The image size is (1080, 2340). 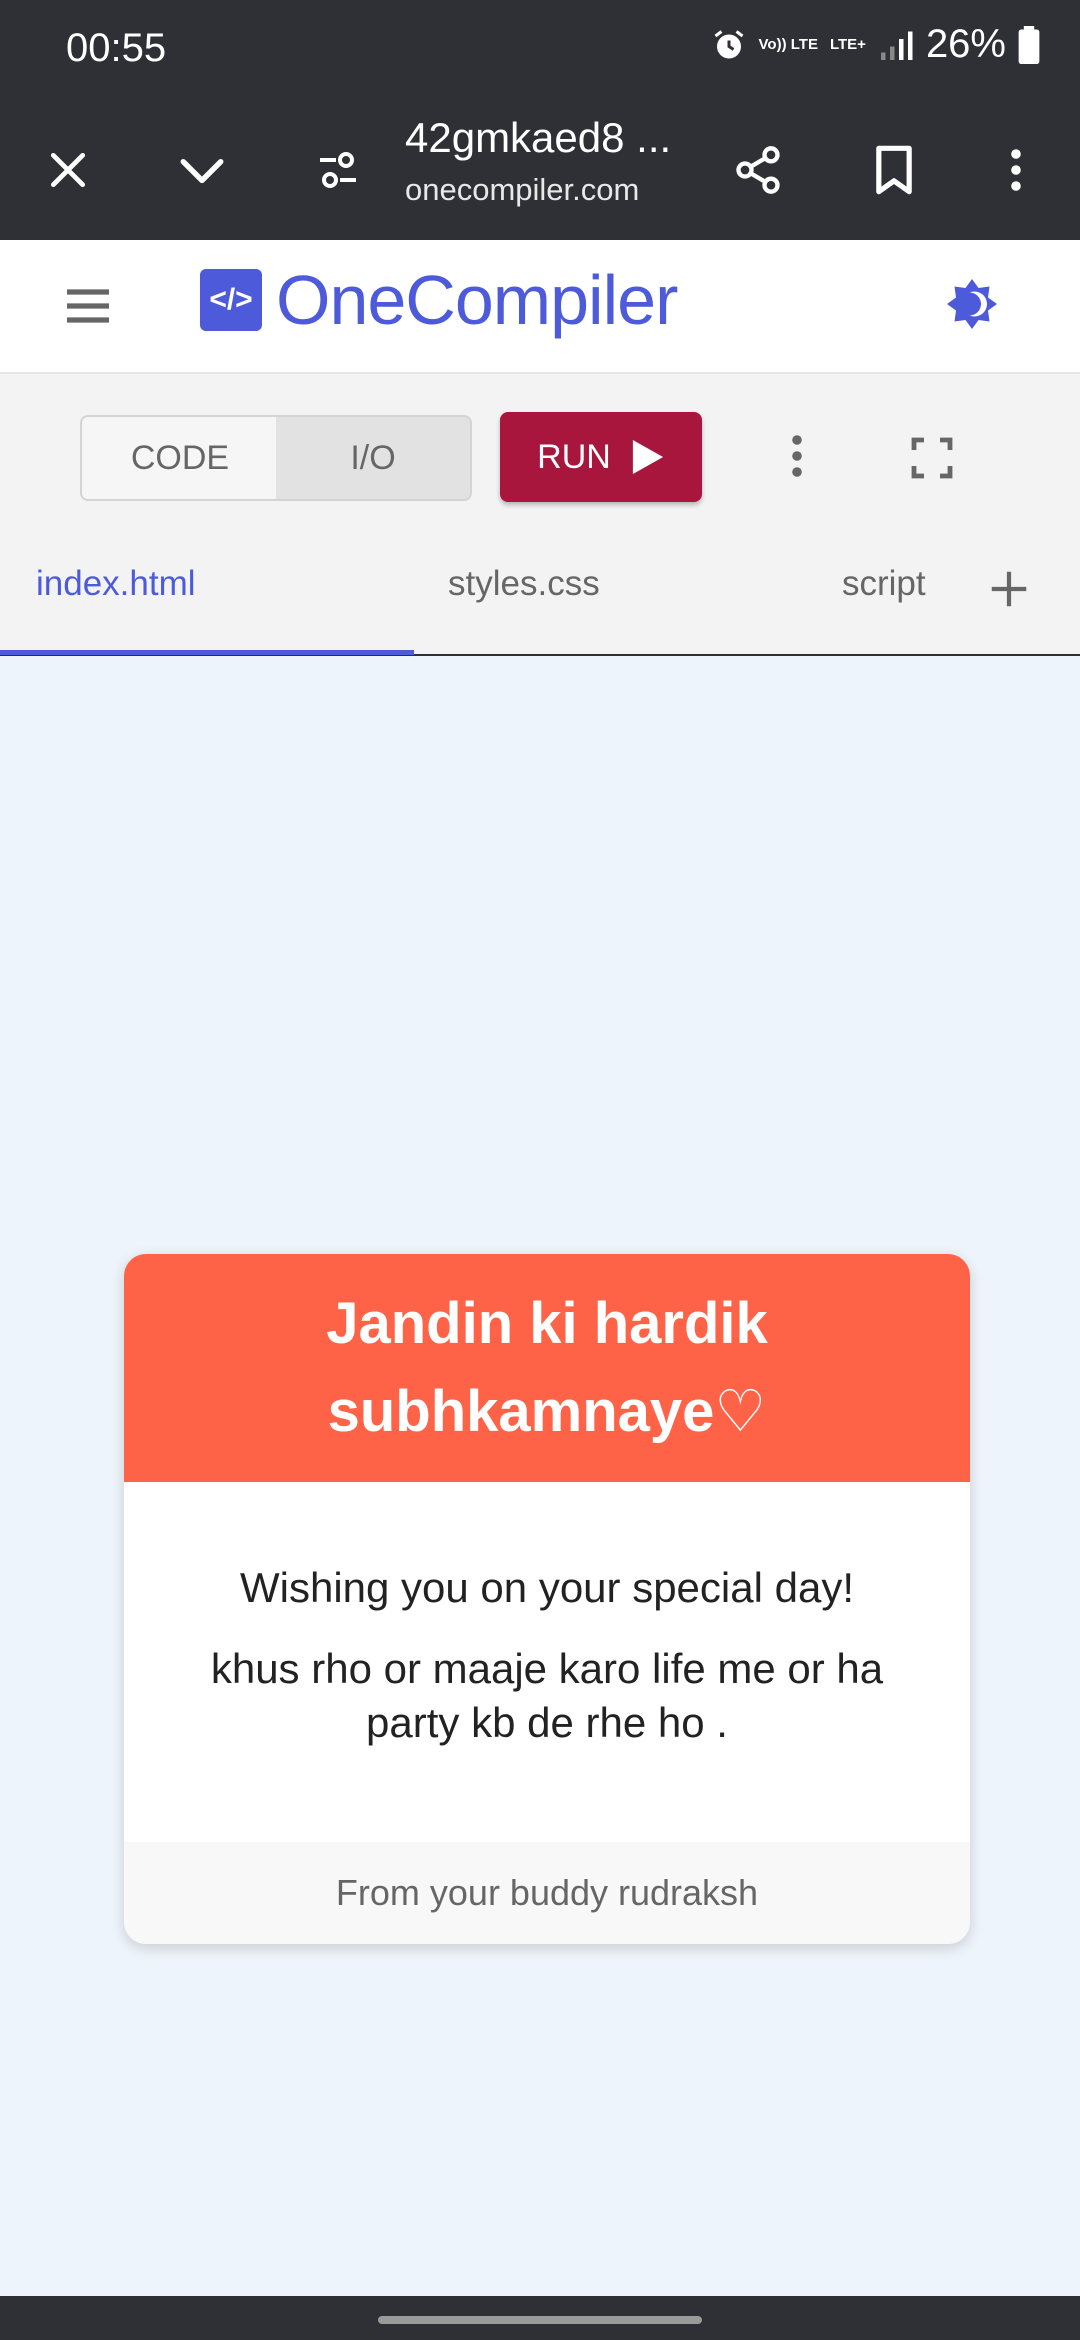 I want to click on card-message-1: Wishing you on your special day!, so click(x=547, y=1587).